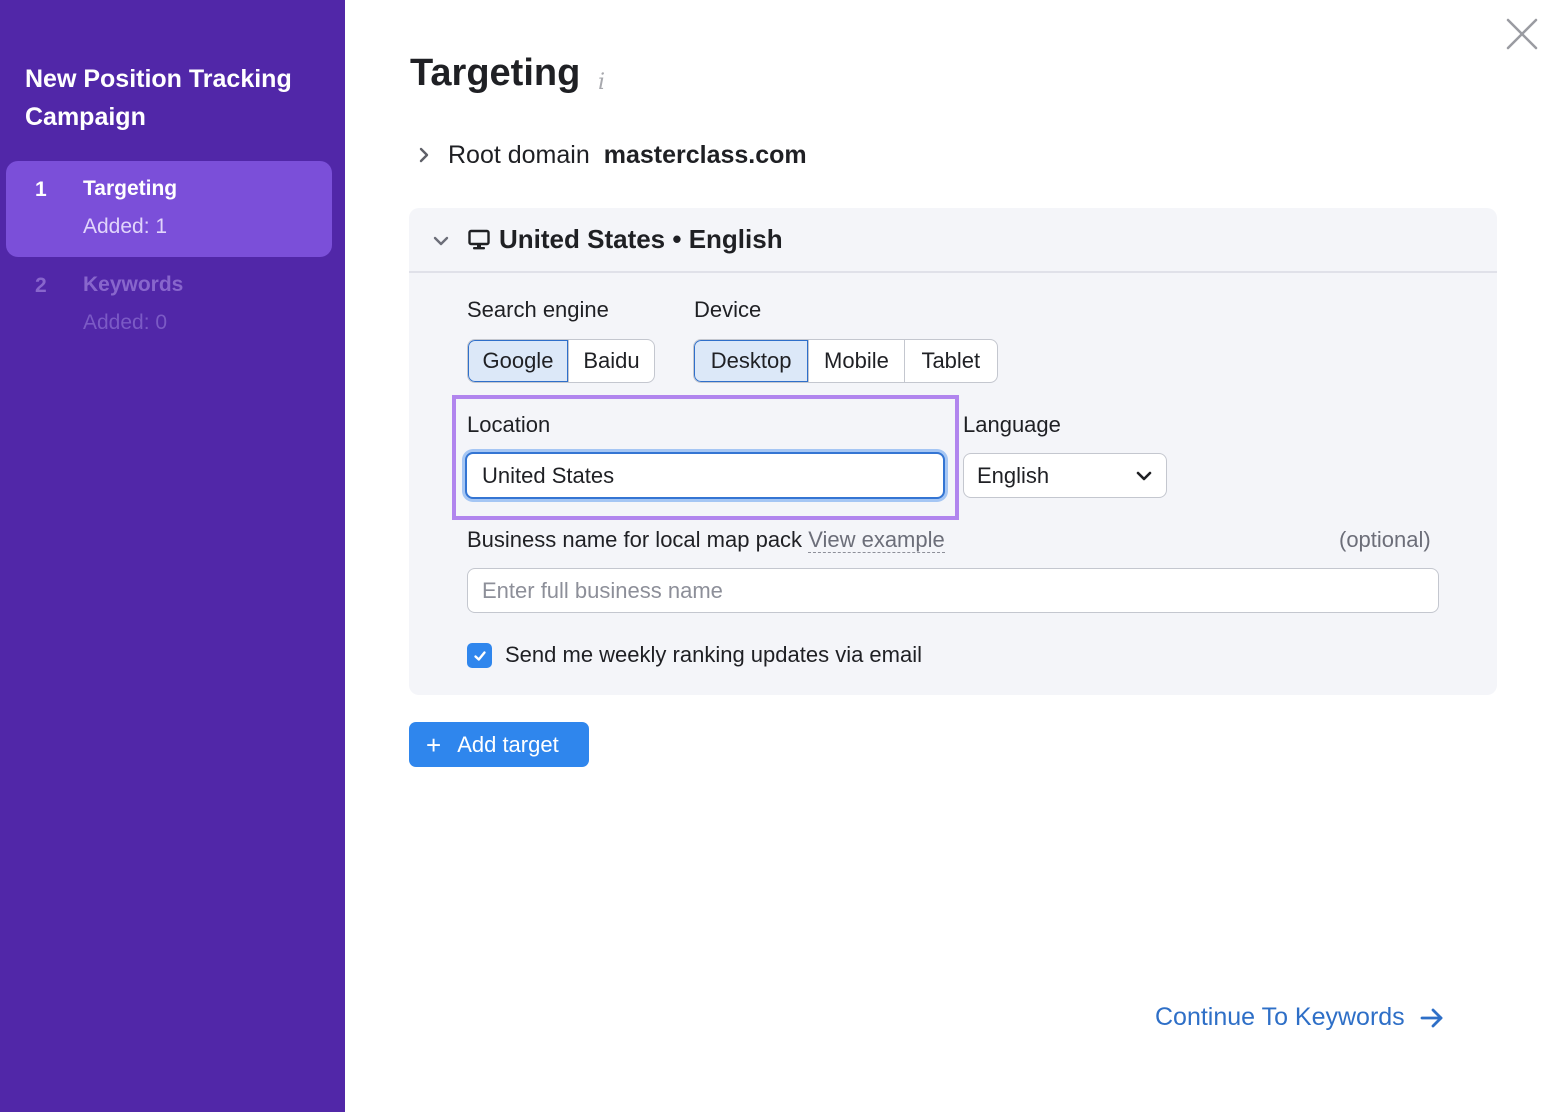 This screenshot has height=1112, width=1552. What do you see at coordinates (169, 209) in the screenshot?
I see `step-targeting: 1 Targeting Added: 1` at bounding box center [169, 209].